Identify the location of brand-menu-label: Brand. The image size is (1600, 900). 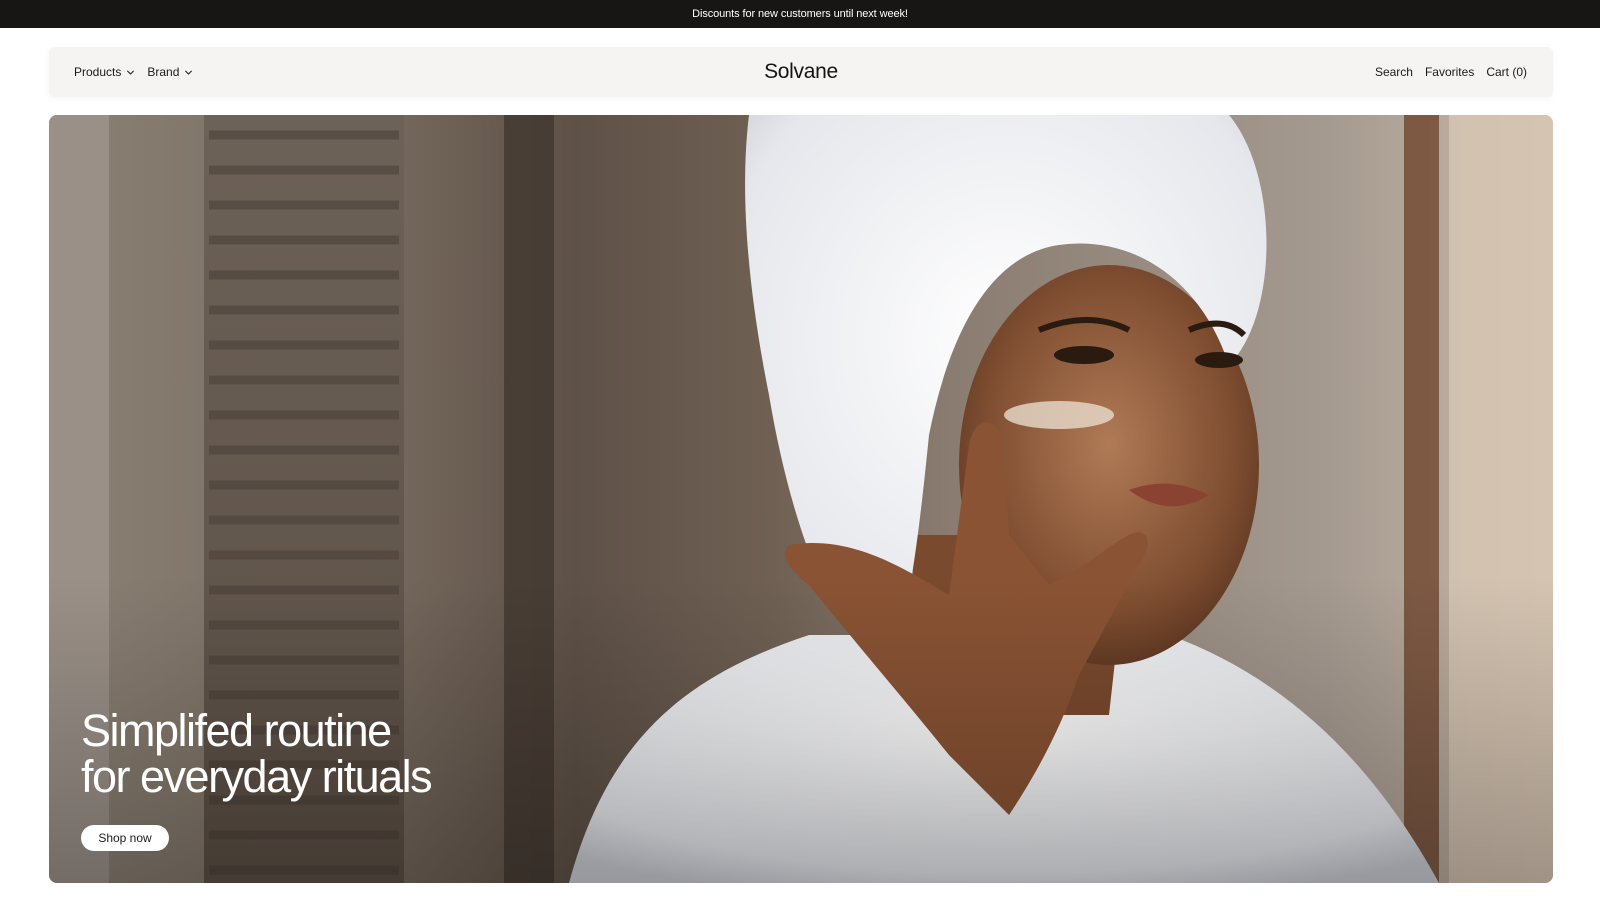
(163, 72).